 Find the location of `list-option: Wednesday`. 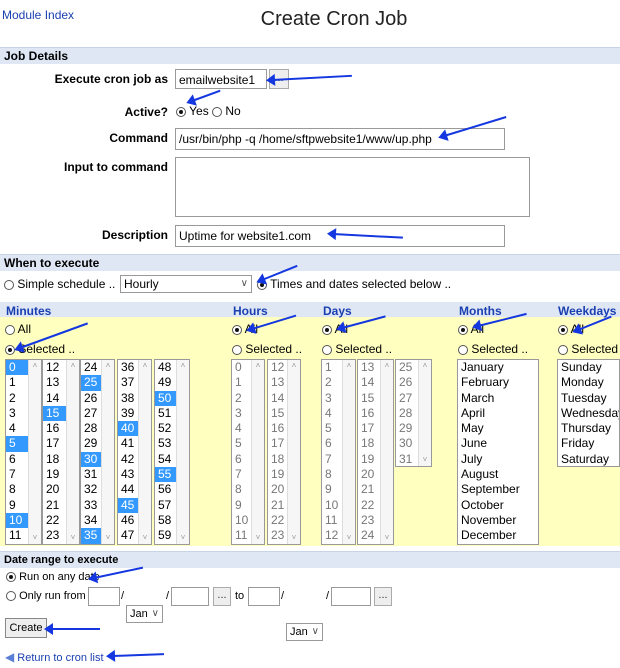

list-option: Wednesday is located at coordinates (588, 413).